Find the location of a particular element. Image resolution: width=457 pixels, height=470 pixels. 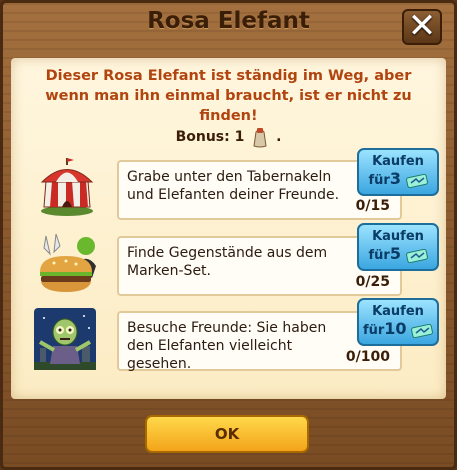

circus-tent-icon is located at coordinates (67, 187).